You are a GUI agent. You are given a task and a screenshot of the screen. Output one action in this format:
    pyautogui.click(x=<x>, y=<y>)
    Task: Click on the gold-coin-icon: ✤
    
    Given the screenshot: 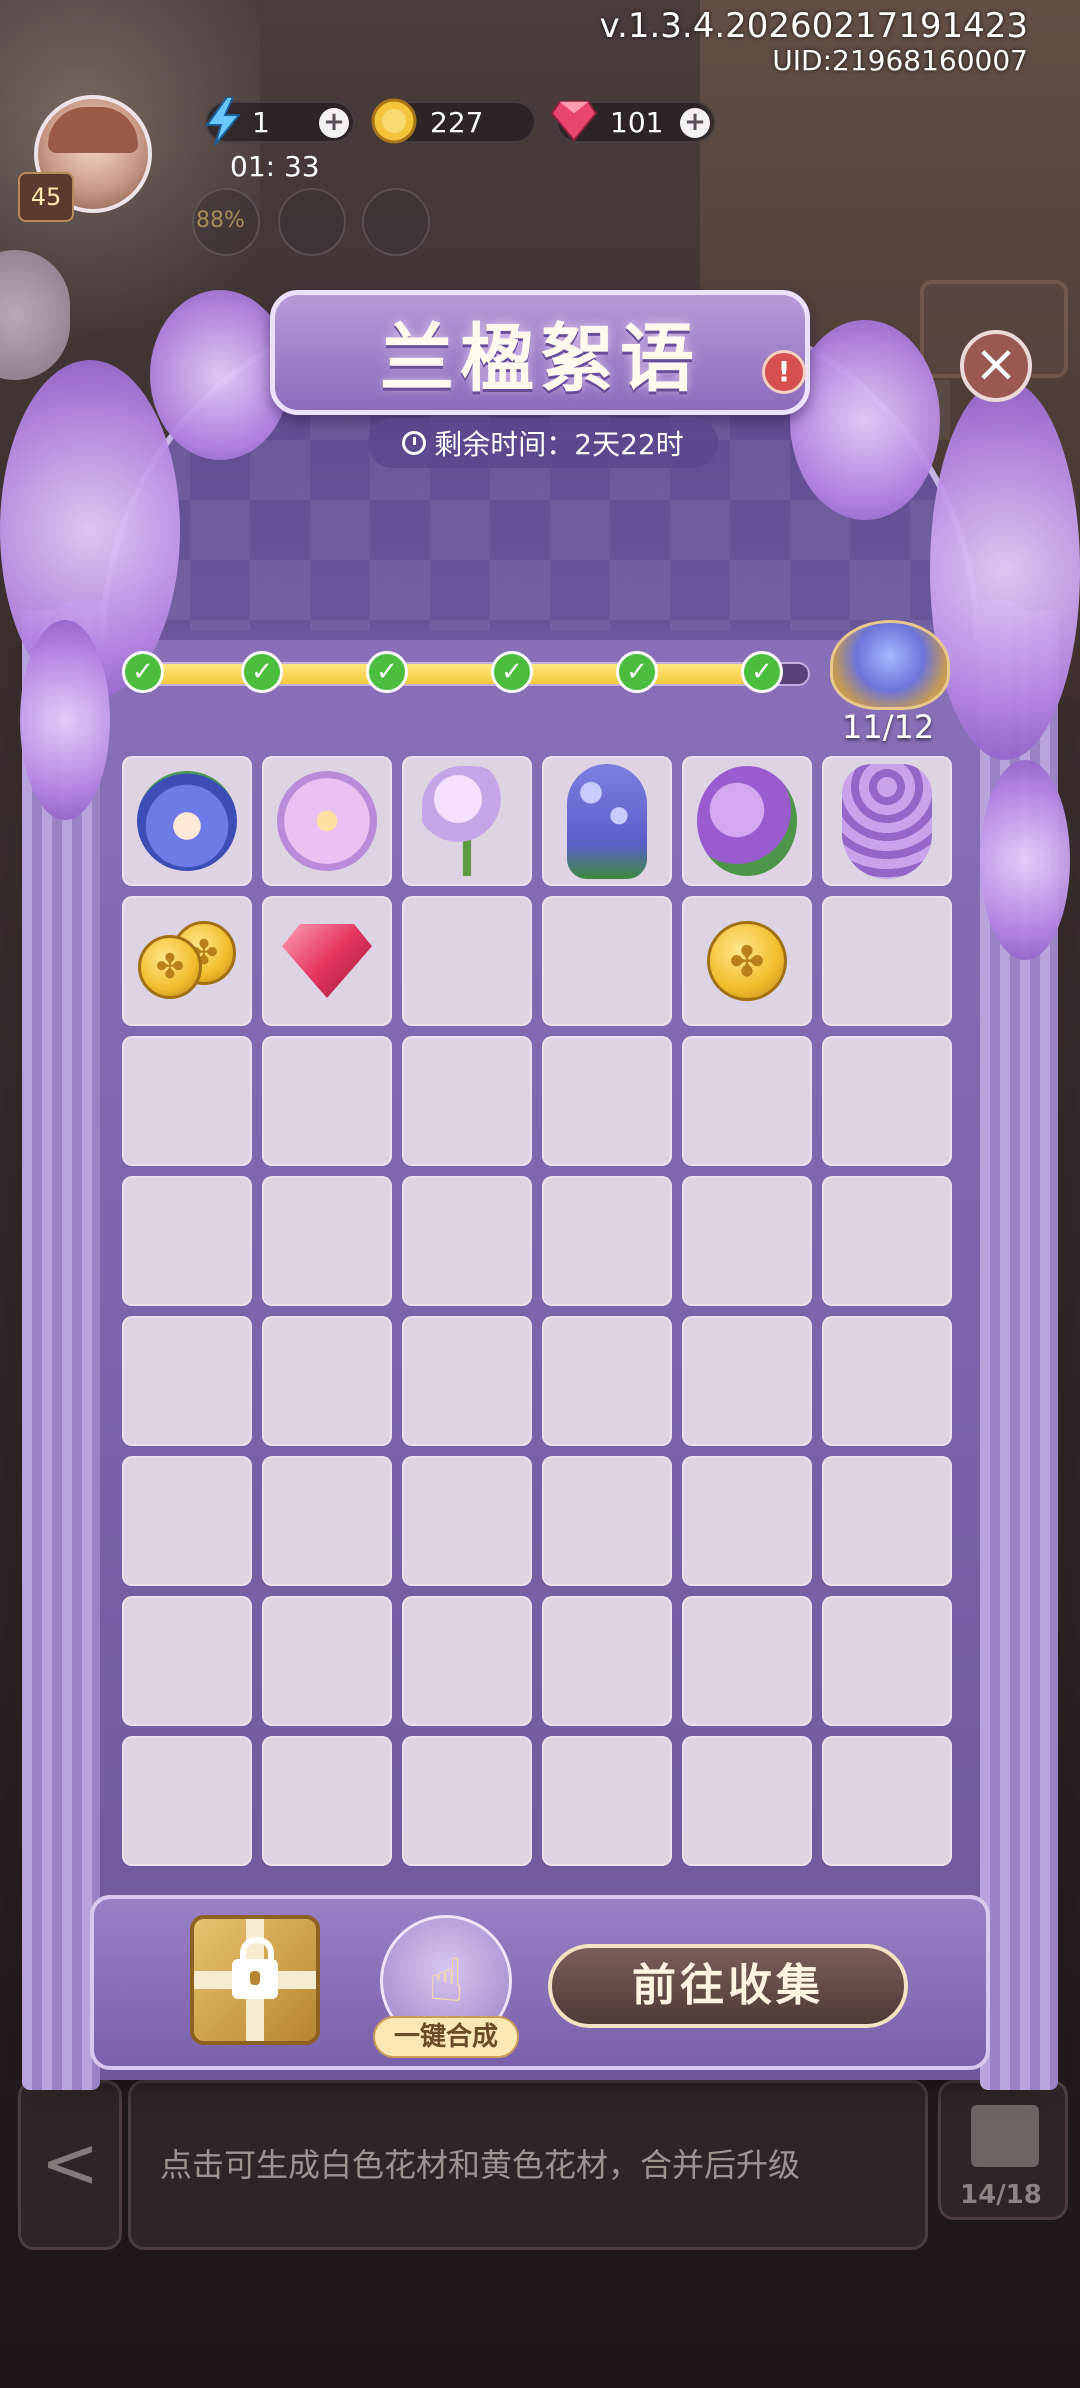 What is the action you would take?
    pyautogui.click(x=747, y=961)
    